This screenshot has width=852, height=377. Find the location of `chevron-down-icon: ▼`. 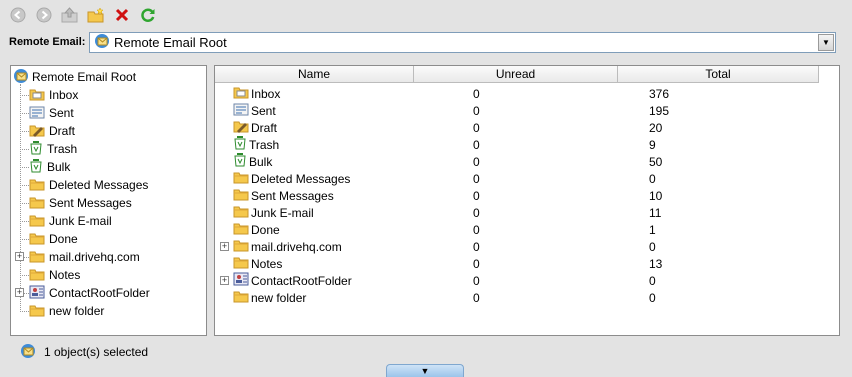

chevron-down-icon: ▼ is located at coordinates (826, 42).